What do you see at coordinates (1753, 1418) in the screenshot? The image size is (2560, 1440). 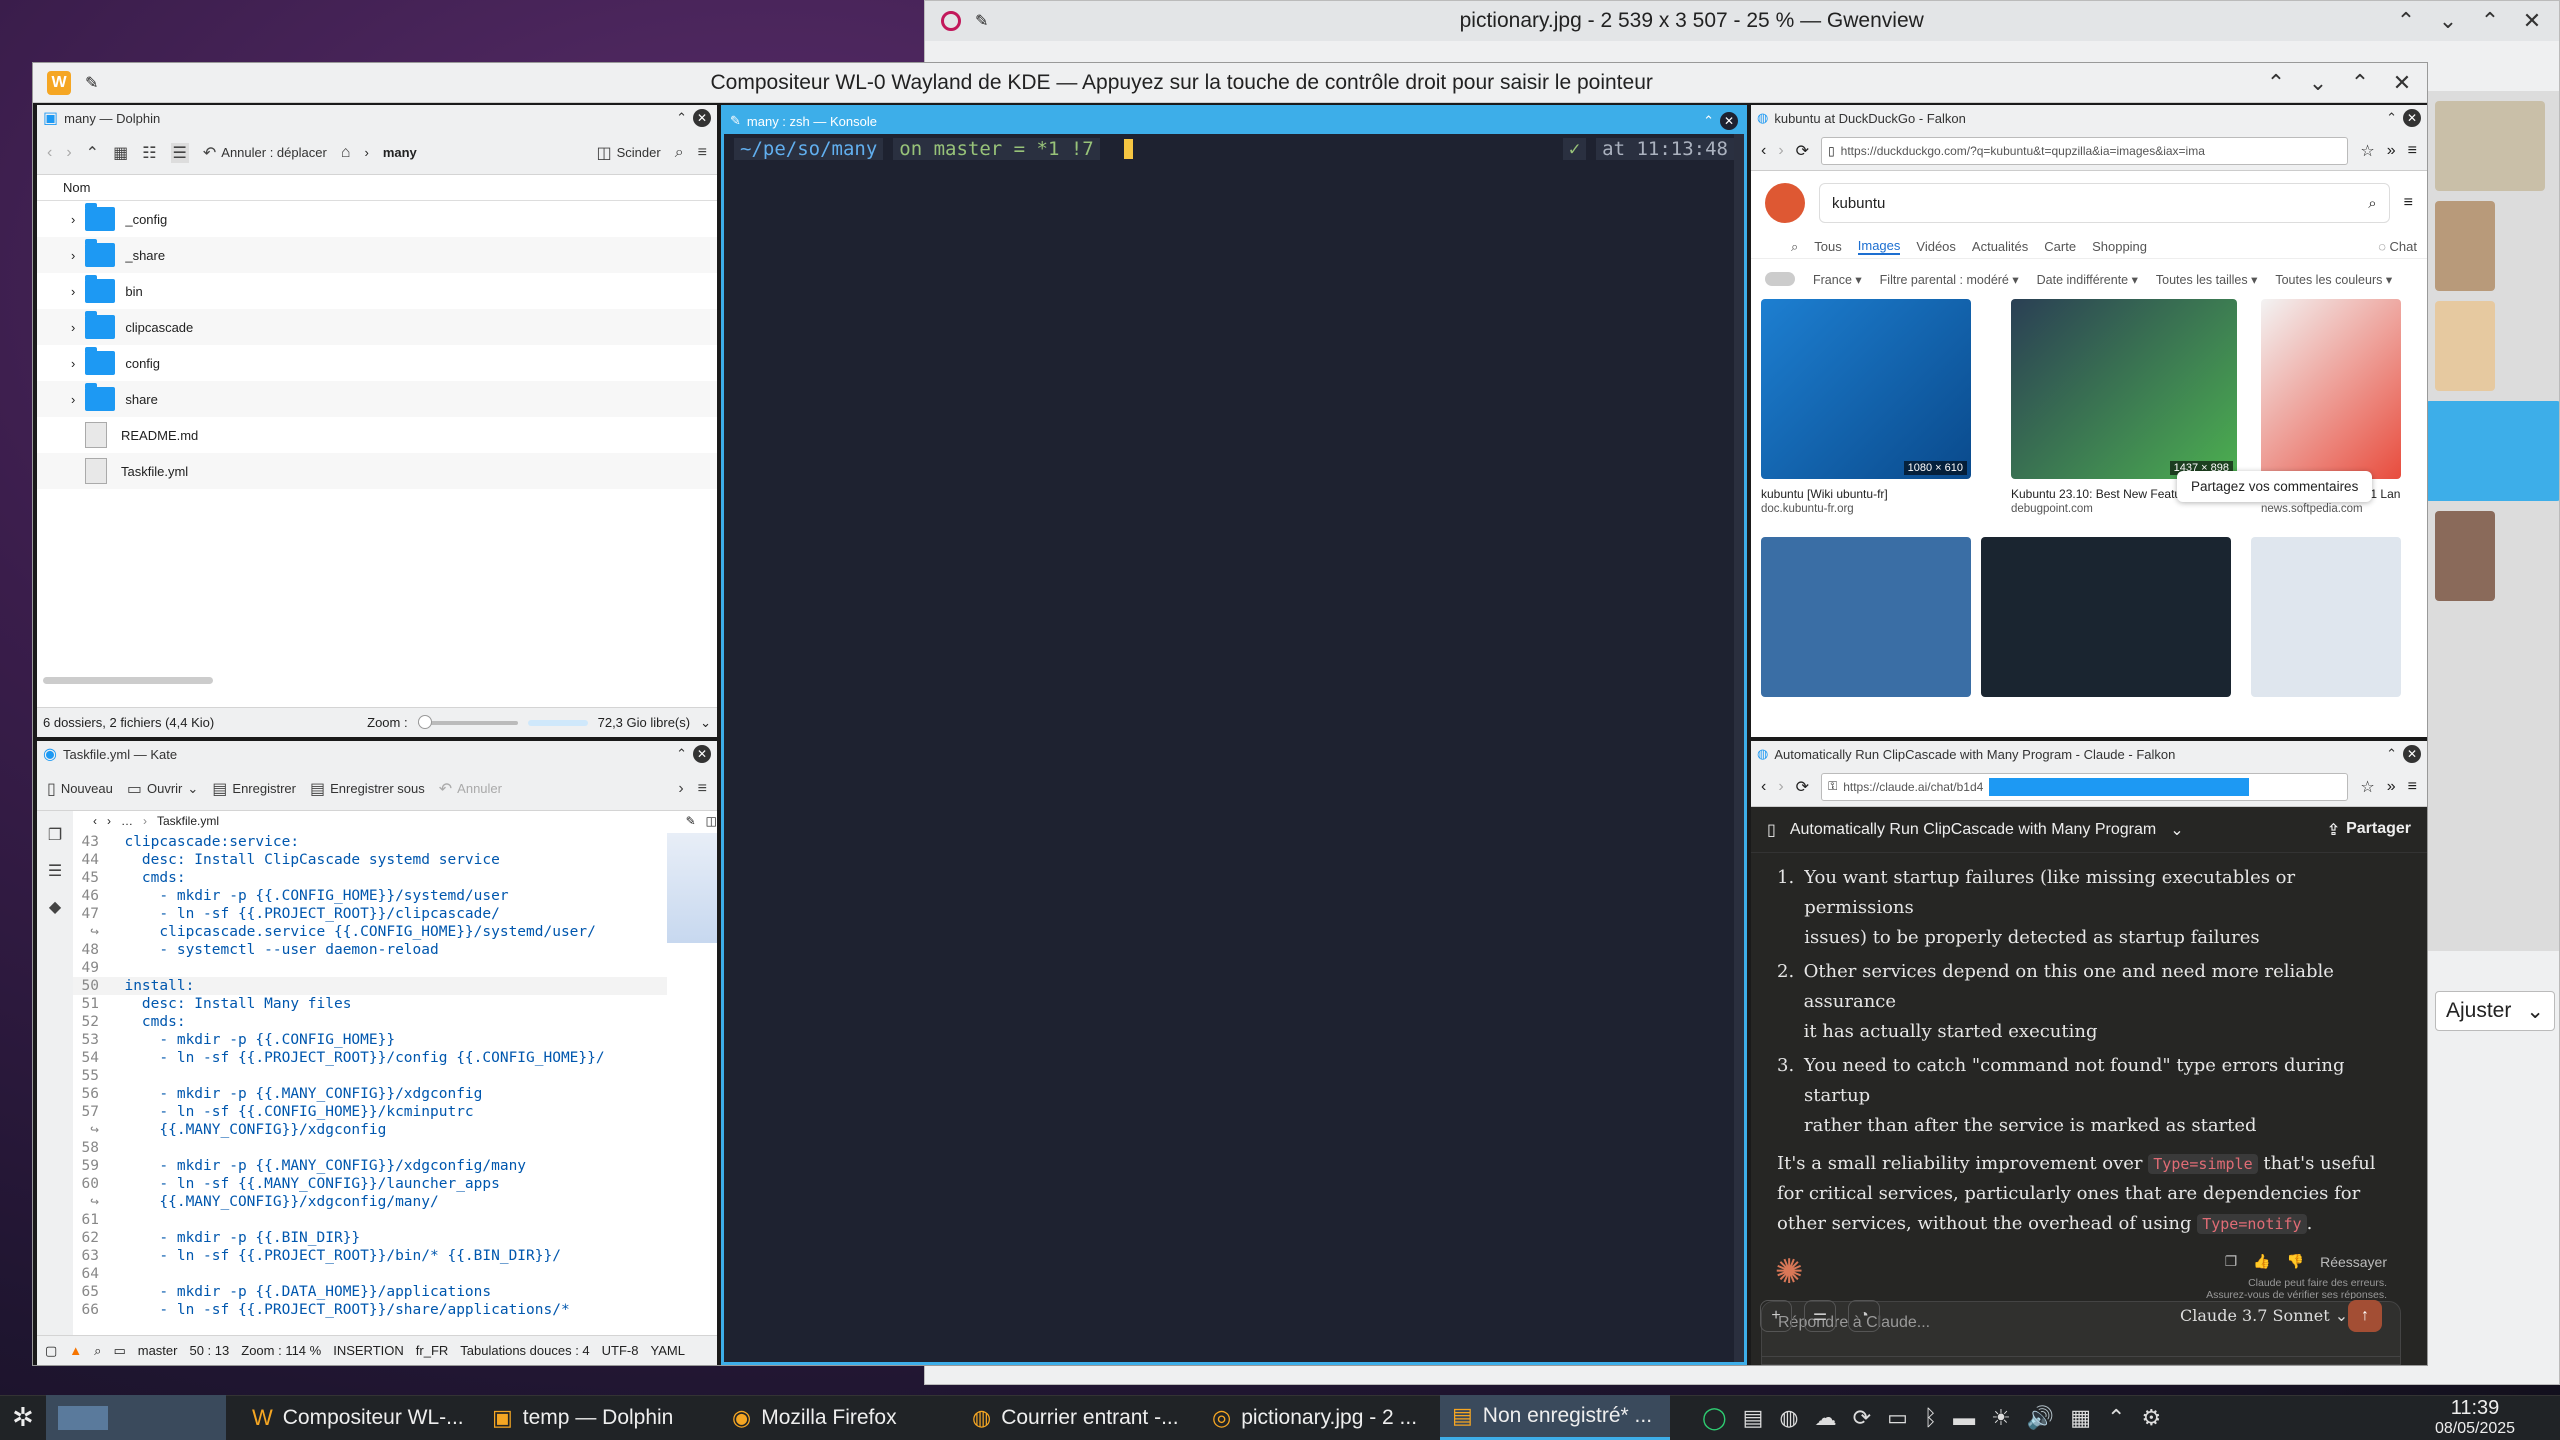 I see `clipboard-icon: ▤` at bounding box center [1753, 1418].